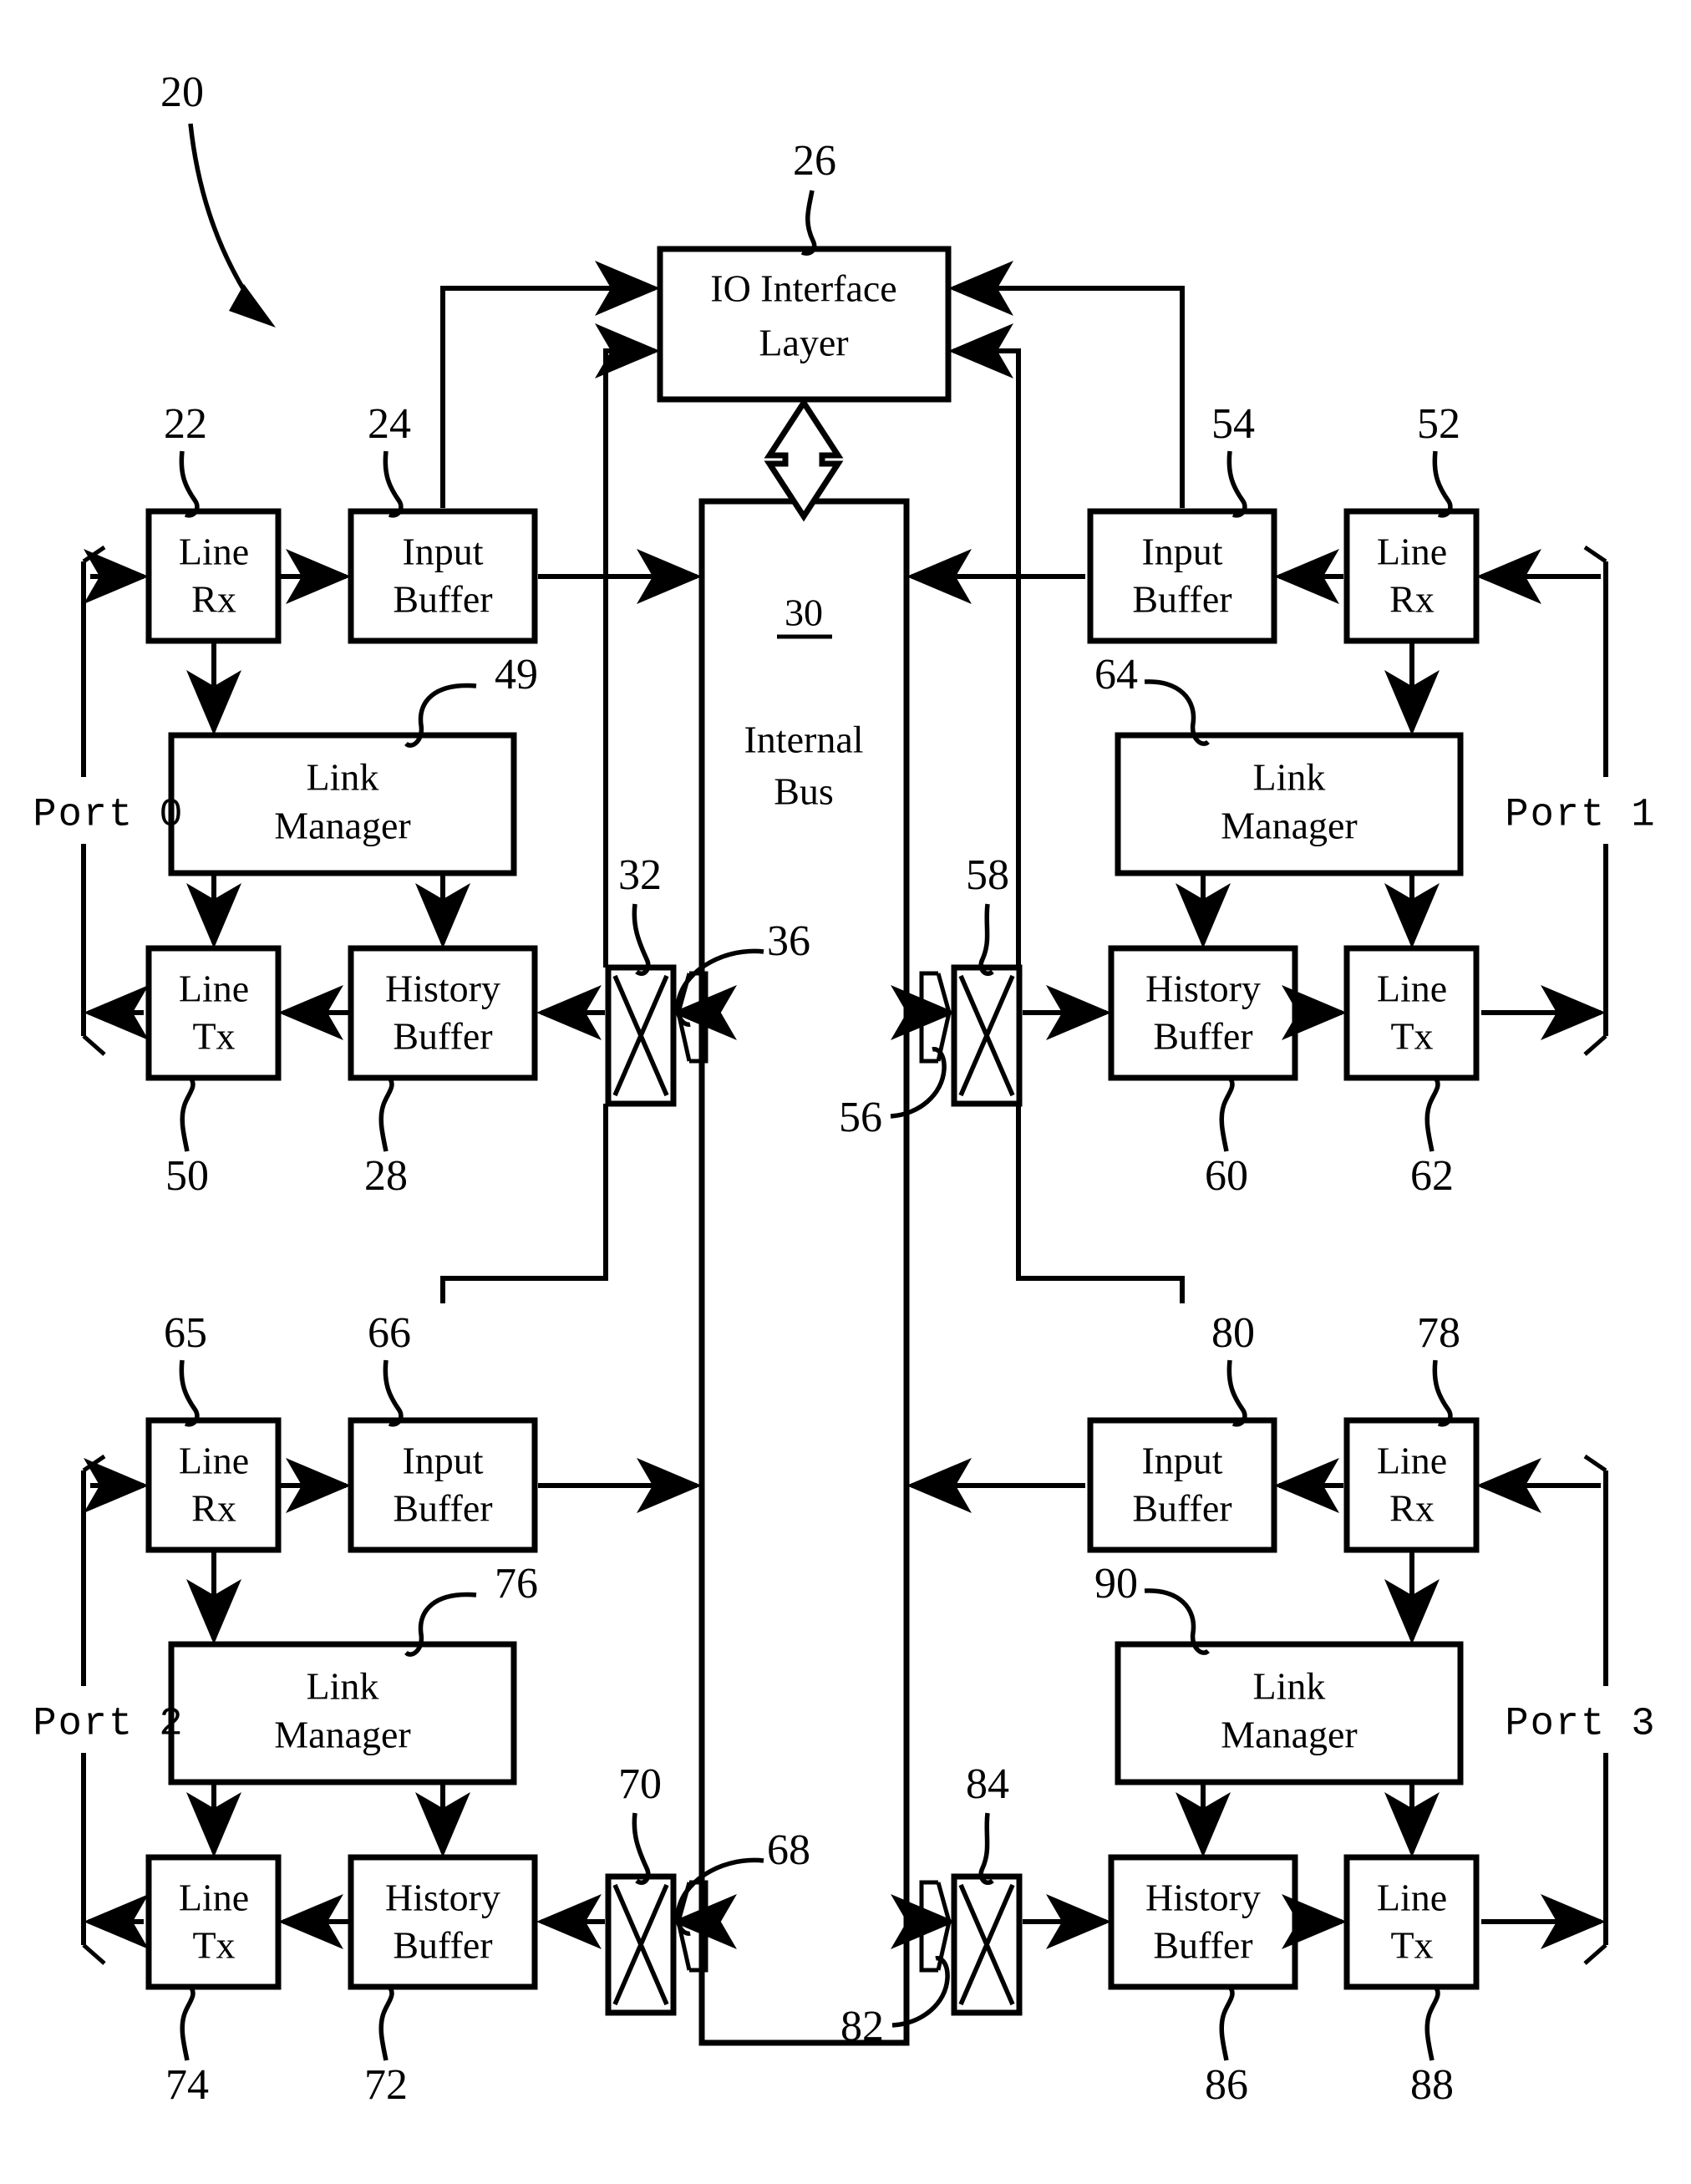 This screenshot has width=1691, height=2184. Describe the element at coordinates (1411, 1945) in the screenshot. I see `port3-line-tx-label-line2: Tx` at that location.